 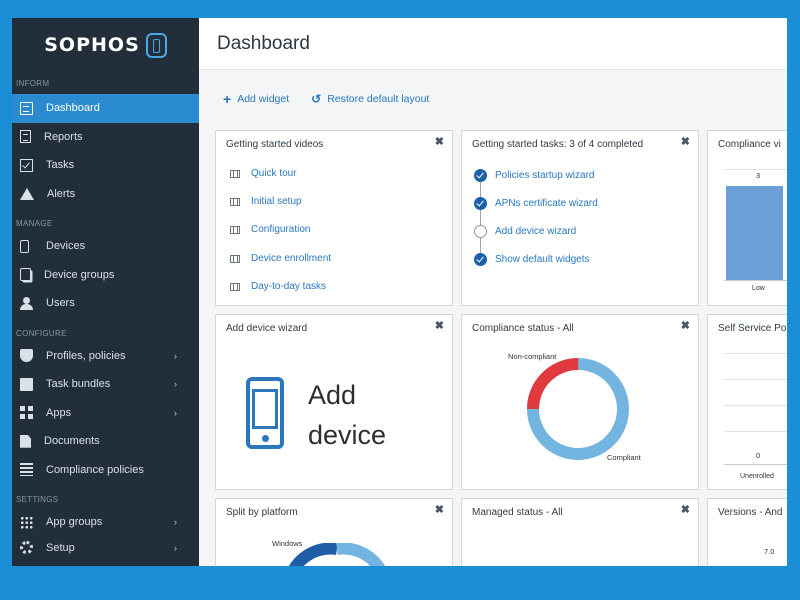 What do you see at coordinates (769, 551) in the screenshot?
I see `version-value-label: 7.0` at bounding box center [769, 551].